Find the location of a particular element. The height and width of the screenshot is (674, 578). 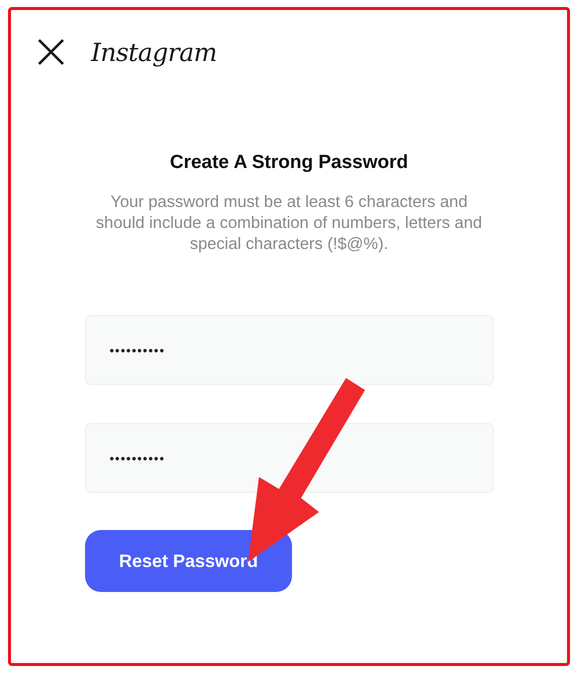

page-title: Create A Strong Password is located at coordinates (289, 163).